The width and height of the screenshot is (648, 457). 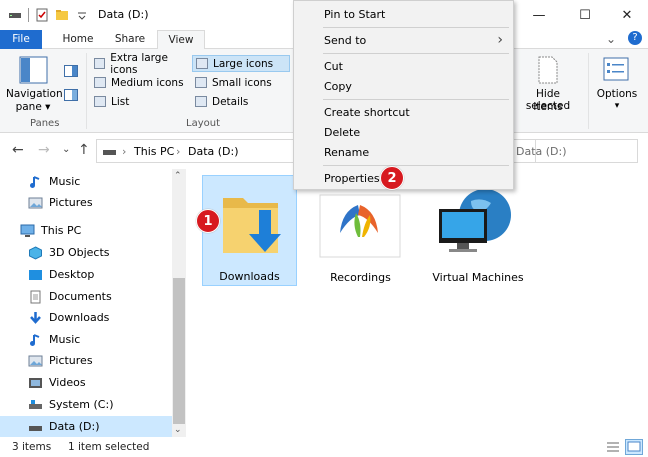 I want to click on options-dropdown-arrow: ▾, so click(x=617, y=106).